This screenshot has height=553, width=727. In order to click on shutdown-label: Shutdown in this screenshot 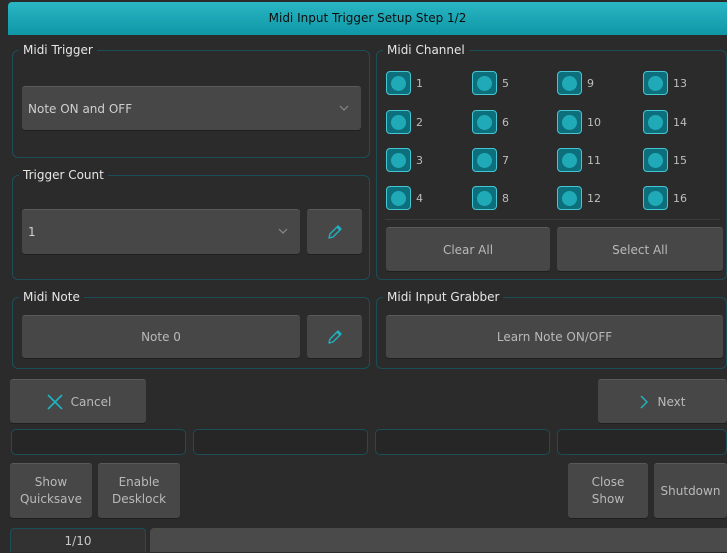, I will do `click(690, 491)`.